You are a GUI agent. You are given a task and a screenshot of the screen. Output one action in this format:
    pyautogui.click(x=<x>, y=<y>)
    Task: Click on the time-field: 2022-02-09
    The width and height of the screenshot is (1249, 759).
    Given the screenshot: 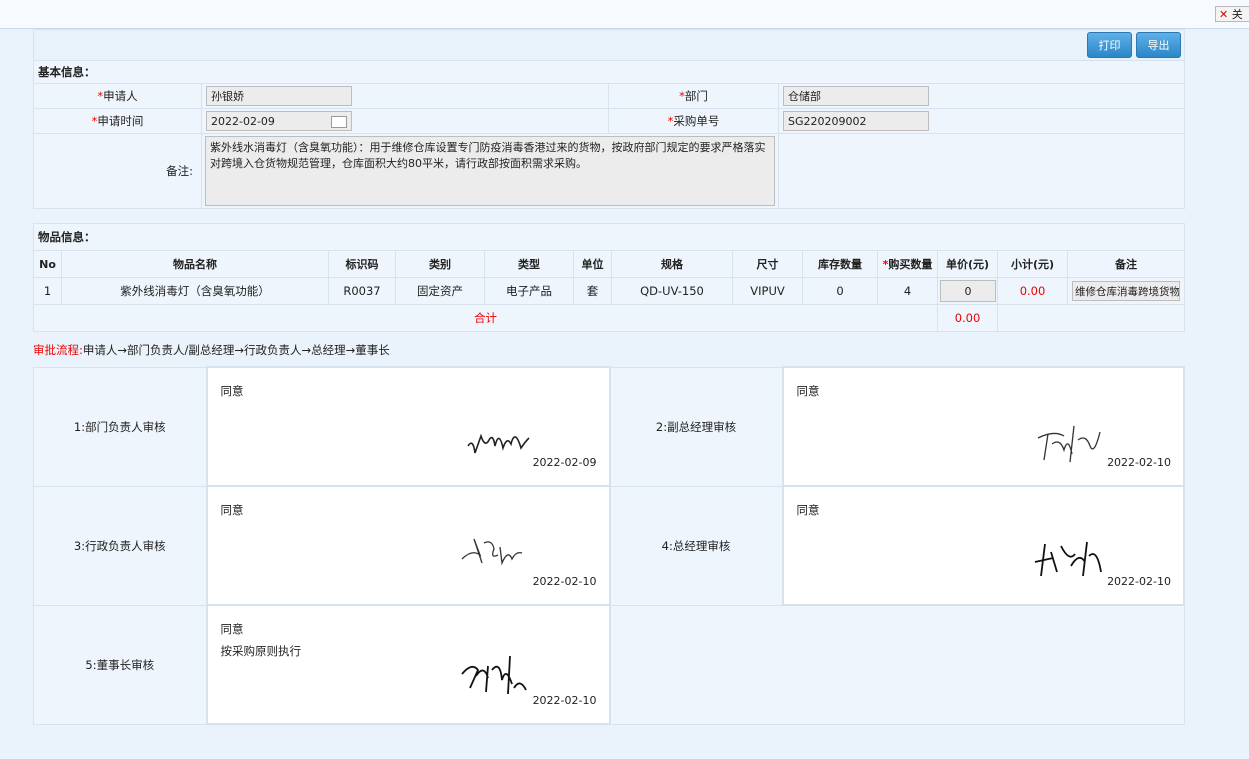 What is the action you would take?
    pyautogui.click(x=279, y=121)
    